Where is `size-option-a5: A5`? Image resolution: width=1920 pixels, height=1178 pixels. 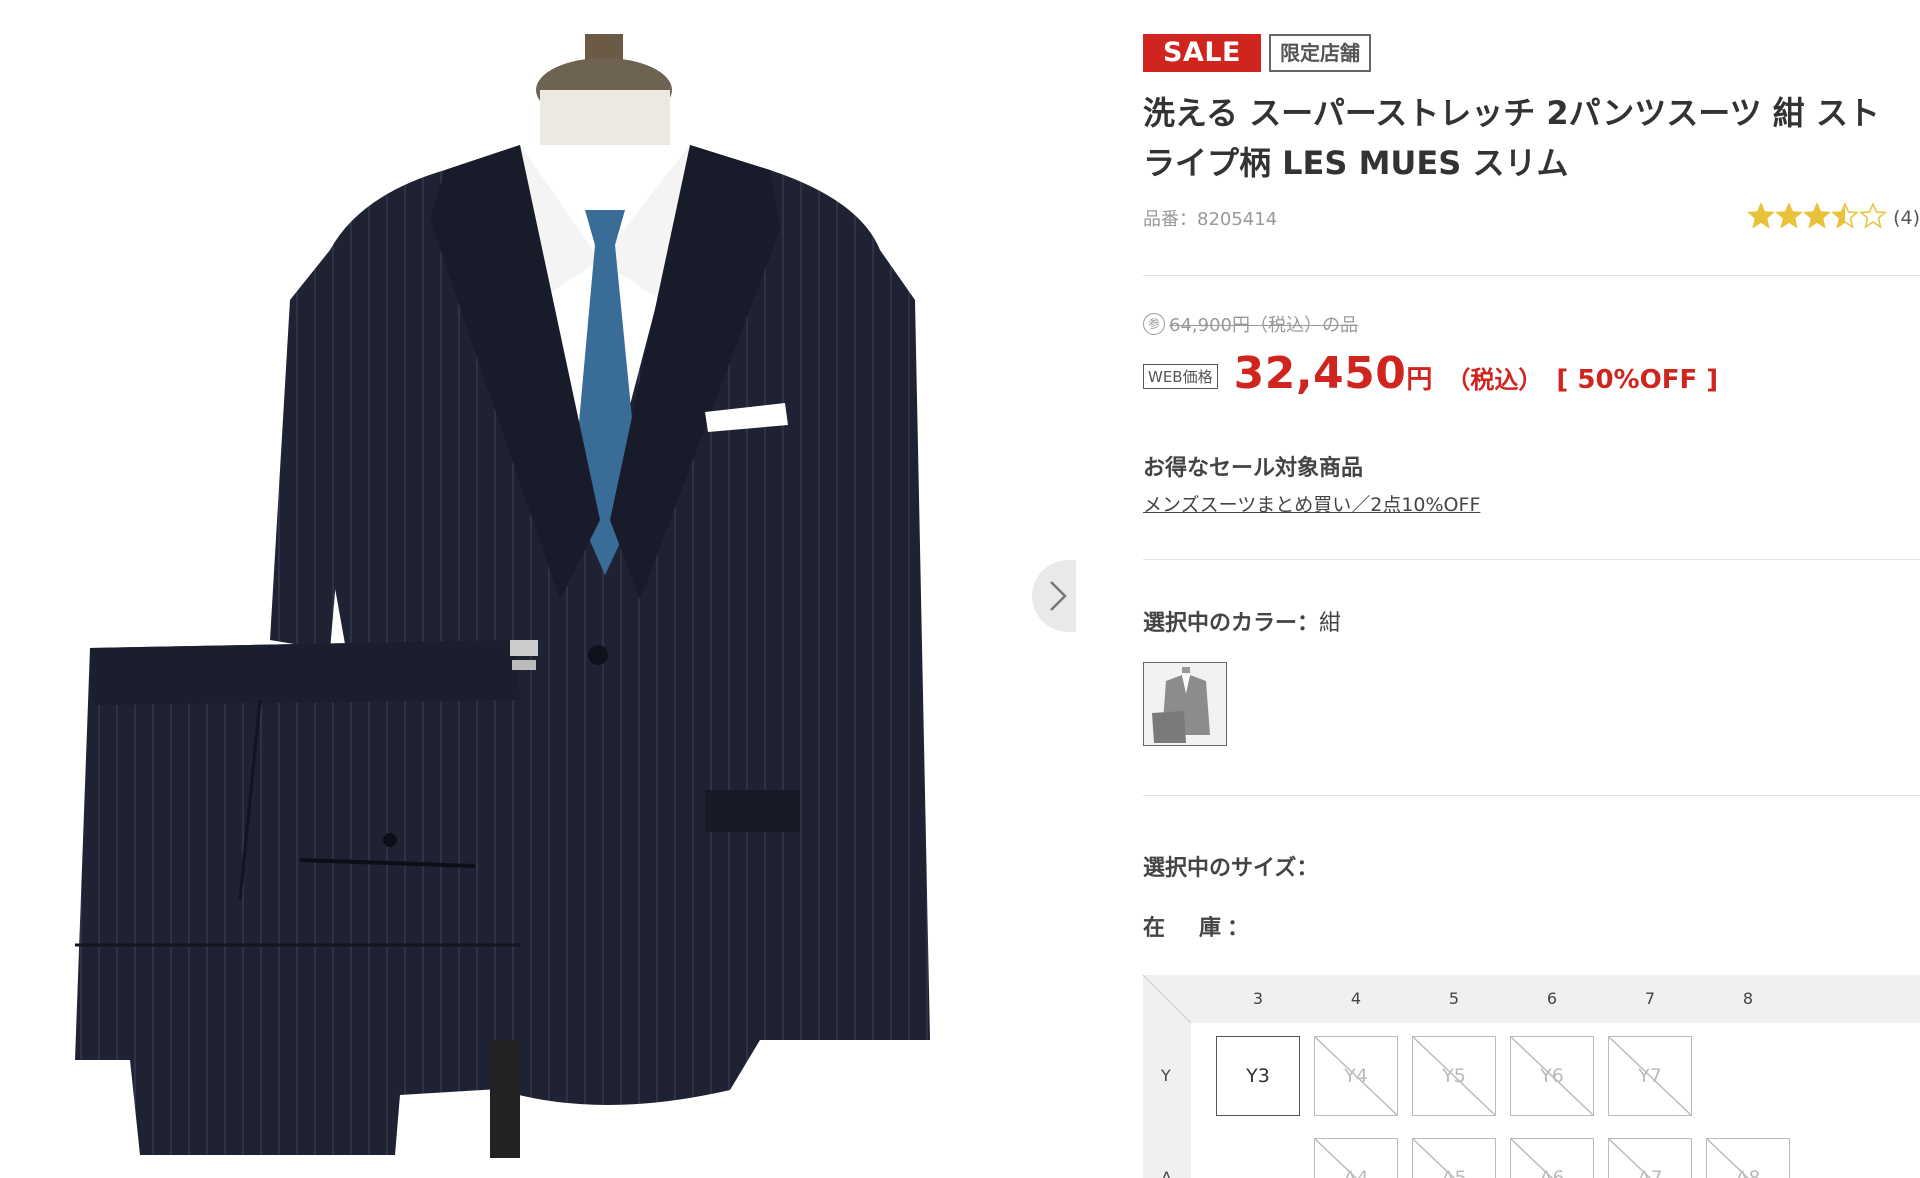 size-option-a5: A5 is located at coordinates (1454, 1158).